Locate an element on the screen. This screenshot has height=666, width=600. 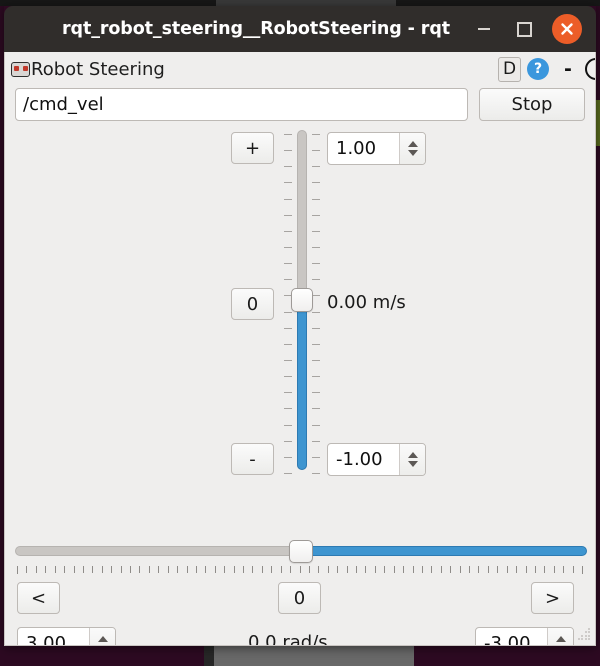
horizontal-slider-ticks is located at coordinates (300, 570).